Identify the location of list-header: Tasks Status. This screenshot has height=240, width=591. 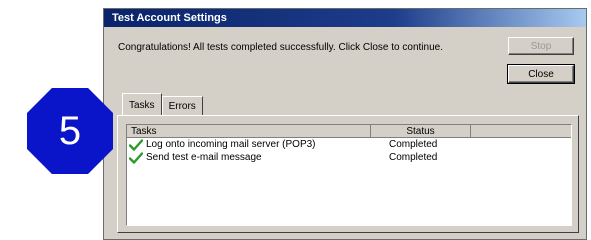
(349, 131).